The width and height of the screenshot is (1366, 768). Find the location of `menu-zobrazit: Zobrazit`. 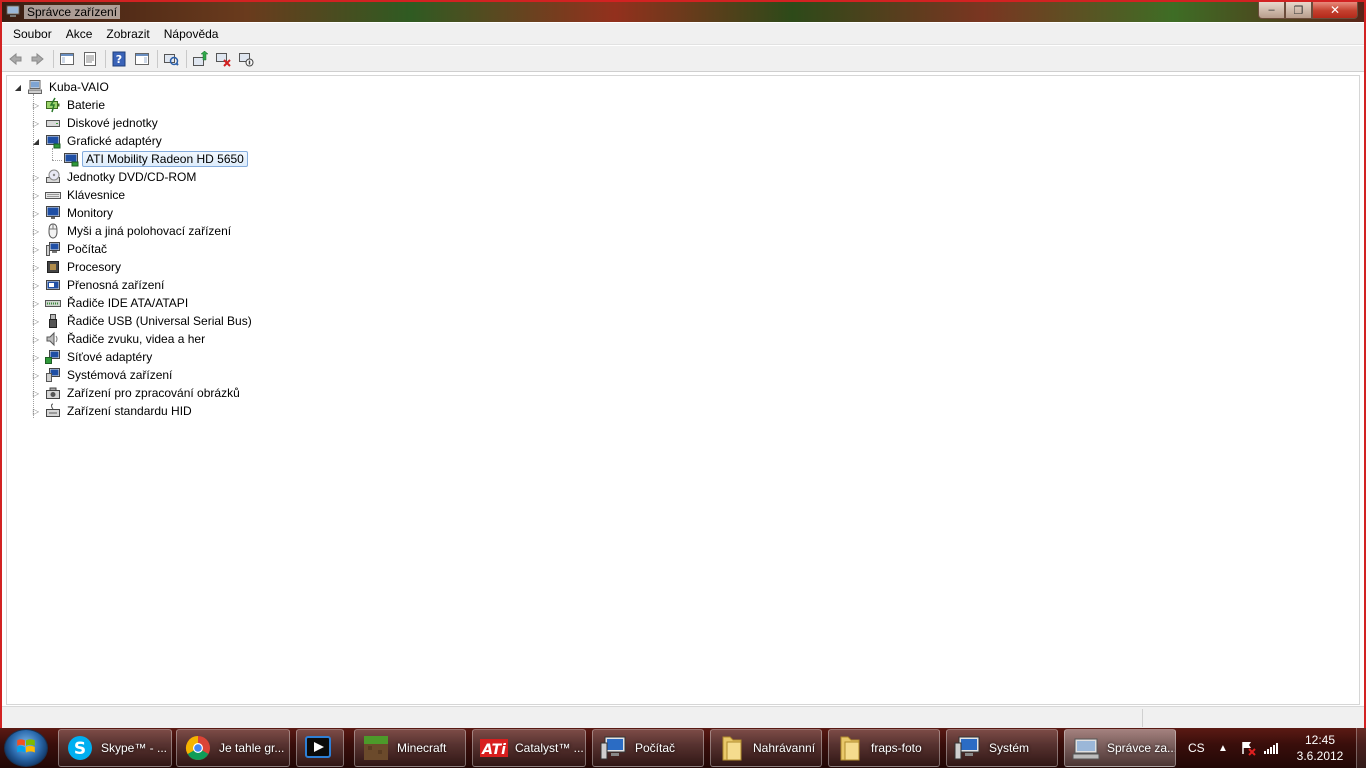

menu-zobrazit: Zobrazit is located at coordinates (127, 34).